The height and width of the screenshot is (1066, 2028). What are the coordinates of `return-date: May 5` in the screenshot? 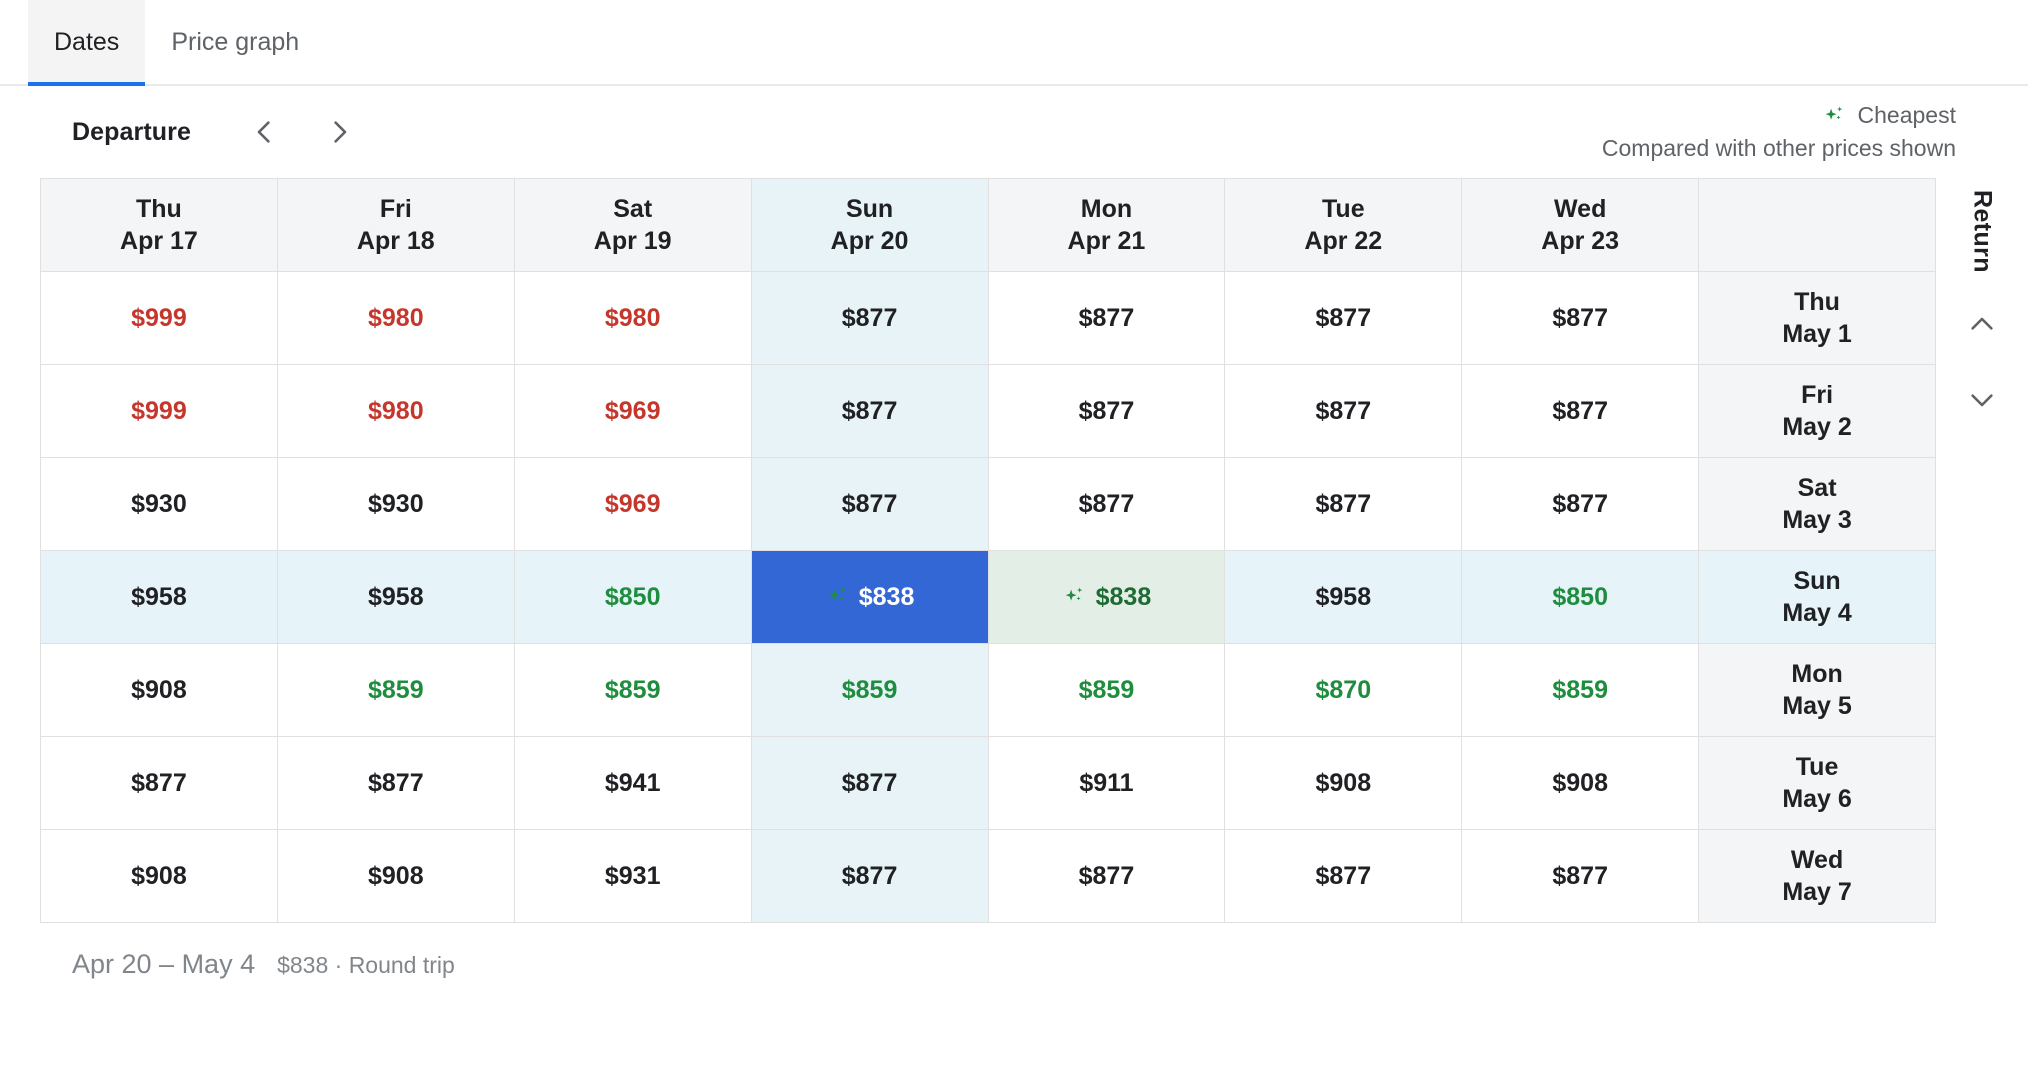 It's located at (1817, 706).